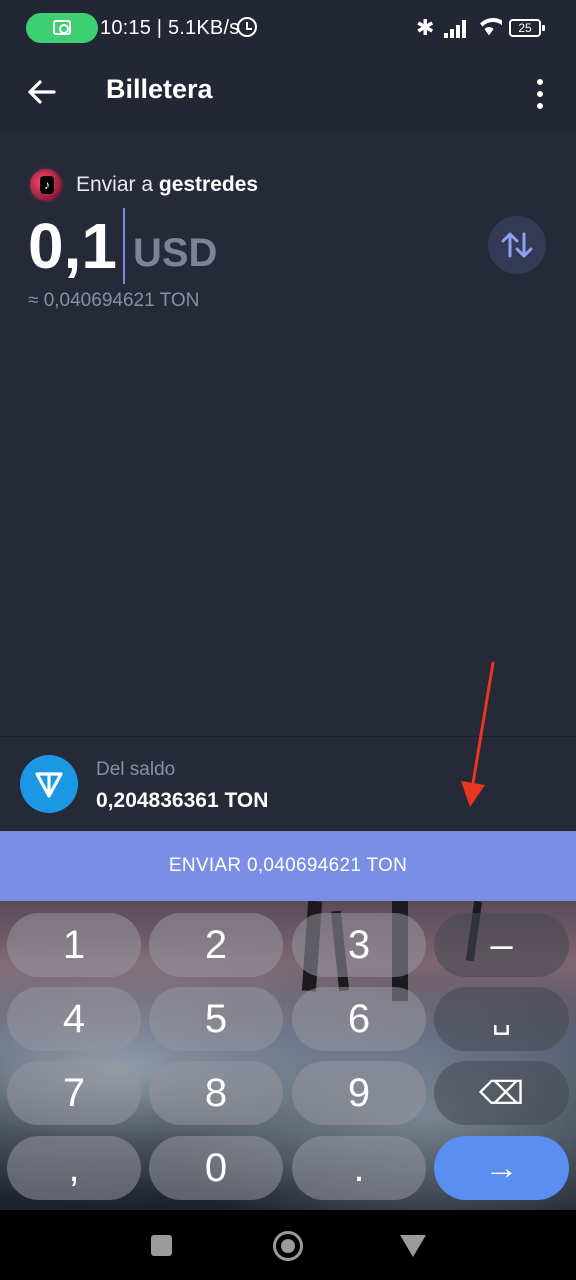  What do you see at coordinates (175, 253) in the screenshot?
I see `currency-label: USD` at bounding box center [175, 253].